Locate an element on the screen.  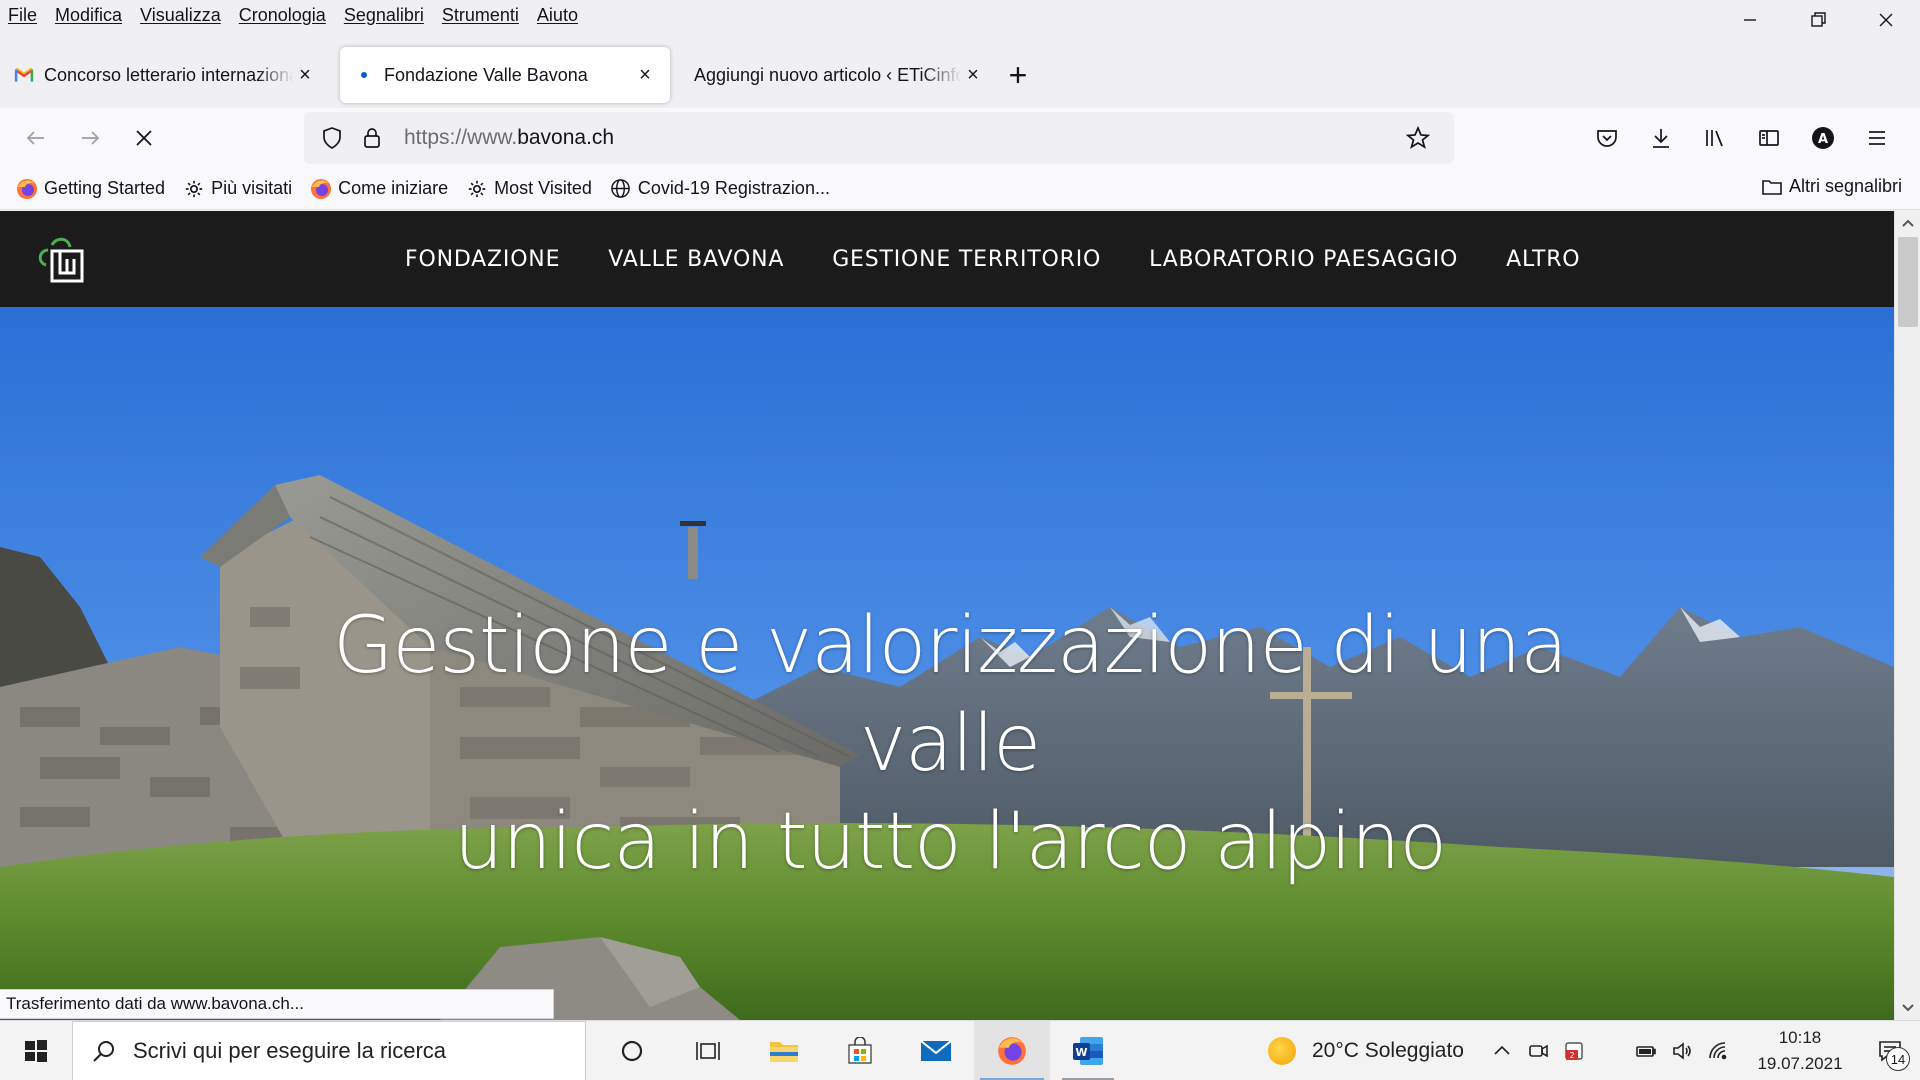
weather-widget: 20°C Soleggiato is located at coordinates (1365, 1051).